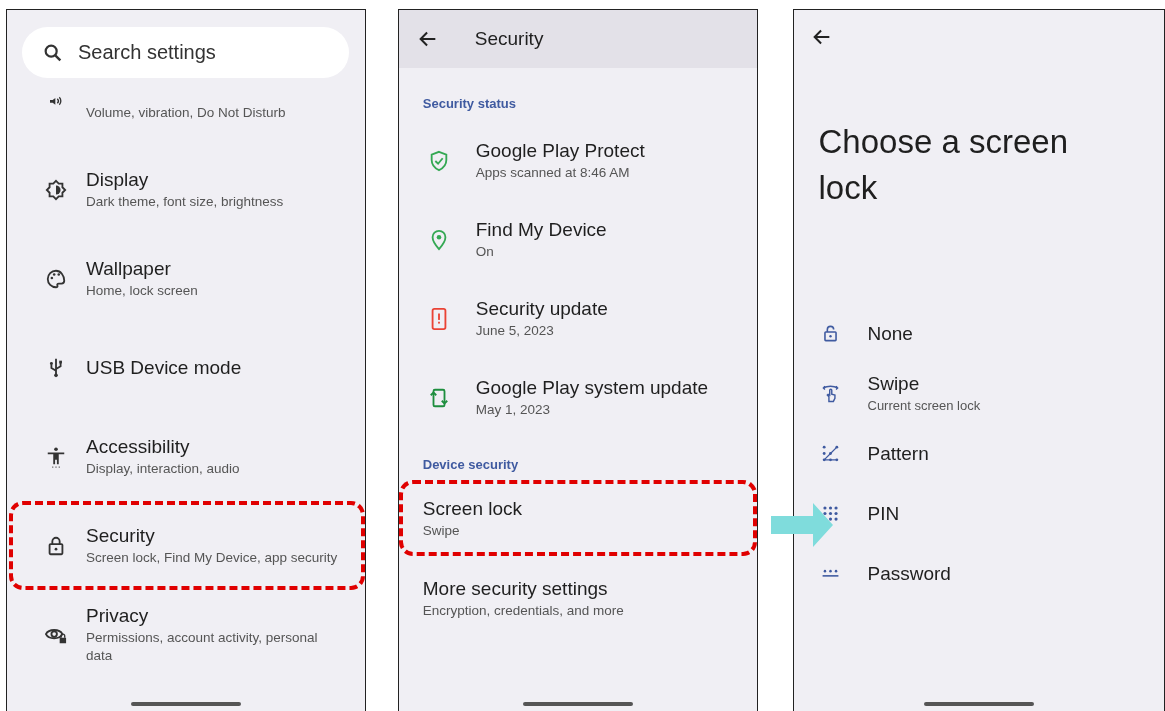  Describe the element at coordinates (56, 278) in the screenshot. I see `palette-icon` at that location.